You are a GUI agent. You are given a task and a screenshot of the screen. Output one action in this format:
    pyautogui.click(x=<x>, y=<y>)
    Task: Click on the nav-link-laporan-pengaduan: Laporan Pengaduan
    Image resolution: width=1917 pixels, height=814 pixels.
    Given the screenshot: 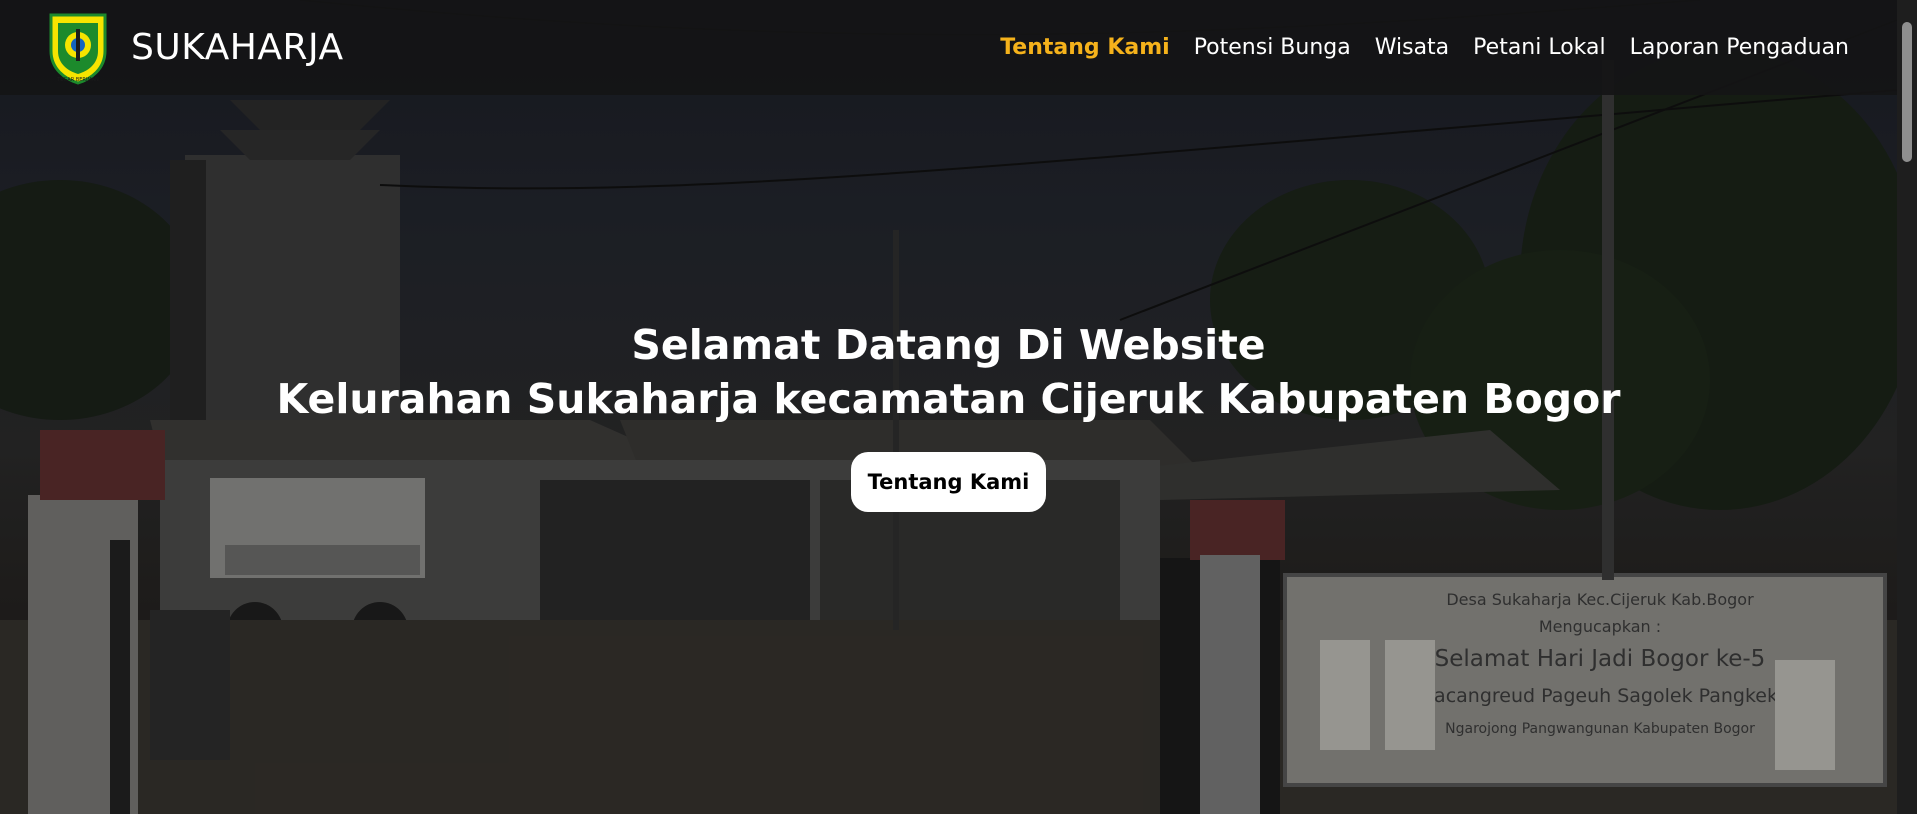 What is the action you would take?
    pyautogui.click(x=1739, y=47)
    